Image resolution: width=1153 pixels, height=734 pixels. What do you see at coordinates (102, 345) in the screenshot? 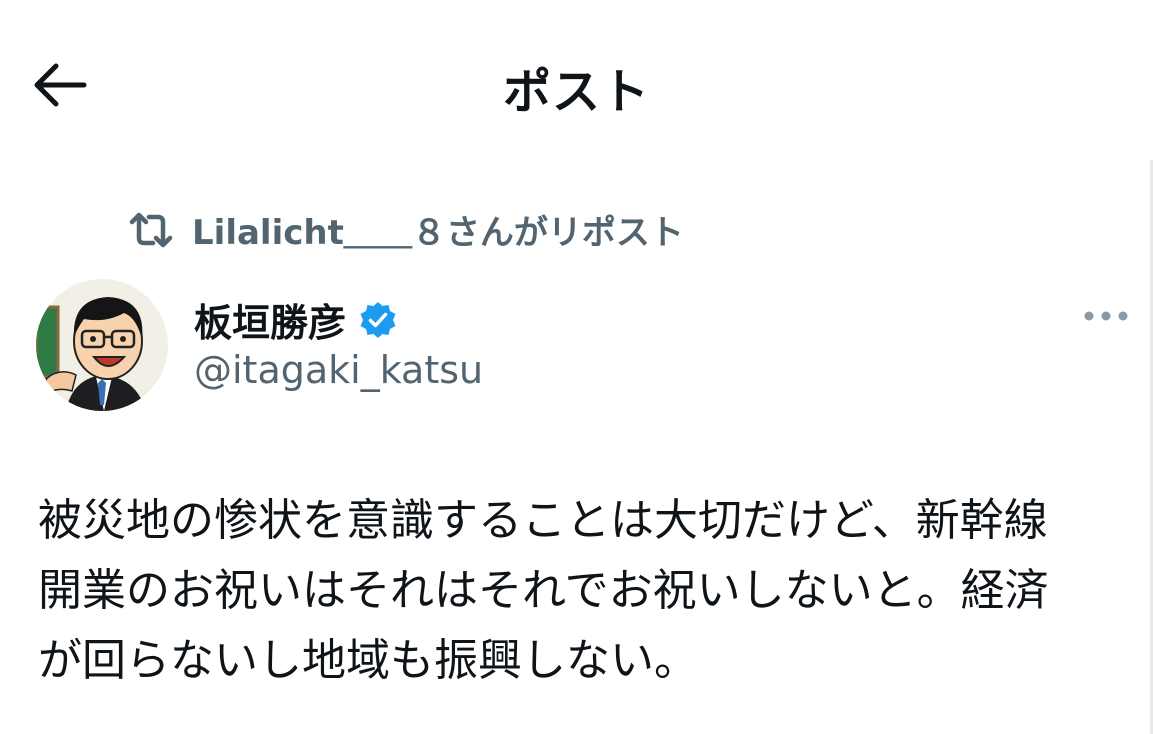
I see `avatar` at bounding box center [102, 345].